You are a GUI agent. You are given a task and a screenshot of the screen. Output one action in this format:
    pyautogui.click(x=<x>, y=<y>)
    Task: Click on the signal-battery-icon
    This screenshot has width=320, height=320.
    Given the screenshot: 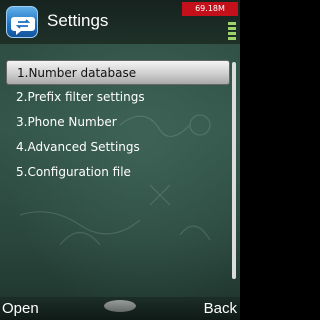 What is the action you would take?
    pyautogui.click(x=232, y=31)
    